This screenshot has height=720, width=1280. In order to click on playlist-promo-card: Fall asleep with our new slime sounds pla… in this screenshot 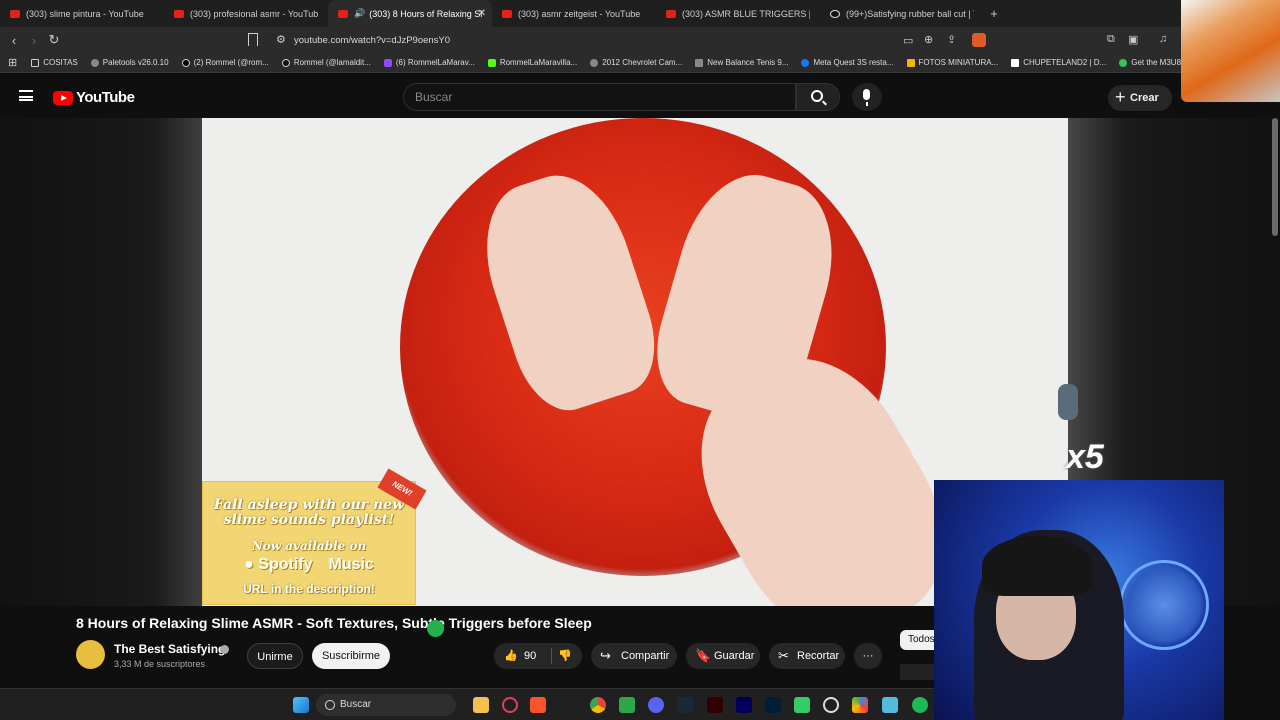, I will do `click(309, 543)`.